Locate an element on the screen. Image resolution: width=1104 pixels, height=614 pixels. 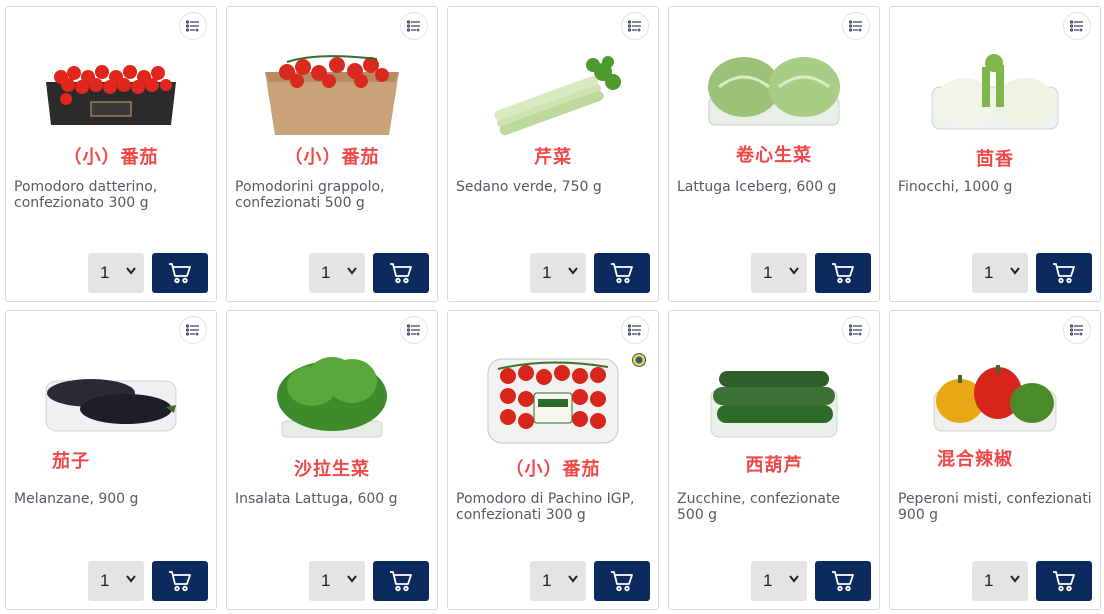
zucchini-image is located at coordinates (774, 404).